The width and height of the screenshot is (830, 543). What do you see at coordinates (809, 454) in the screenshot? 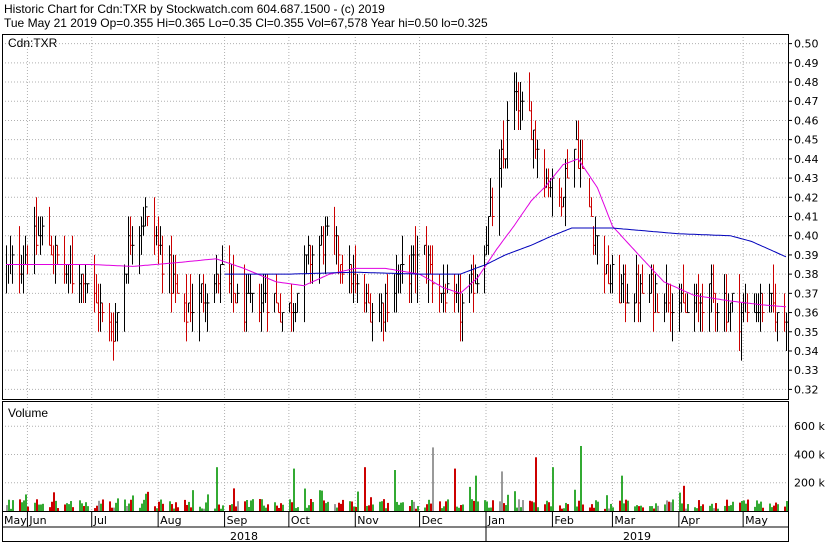
I see `volume-tick-label: 400 k` at bounding box center [809, 454].